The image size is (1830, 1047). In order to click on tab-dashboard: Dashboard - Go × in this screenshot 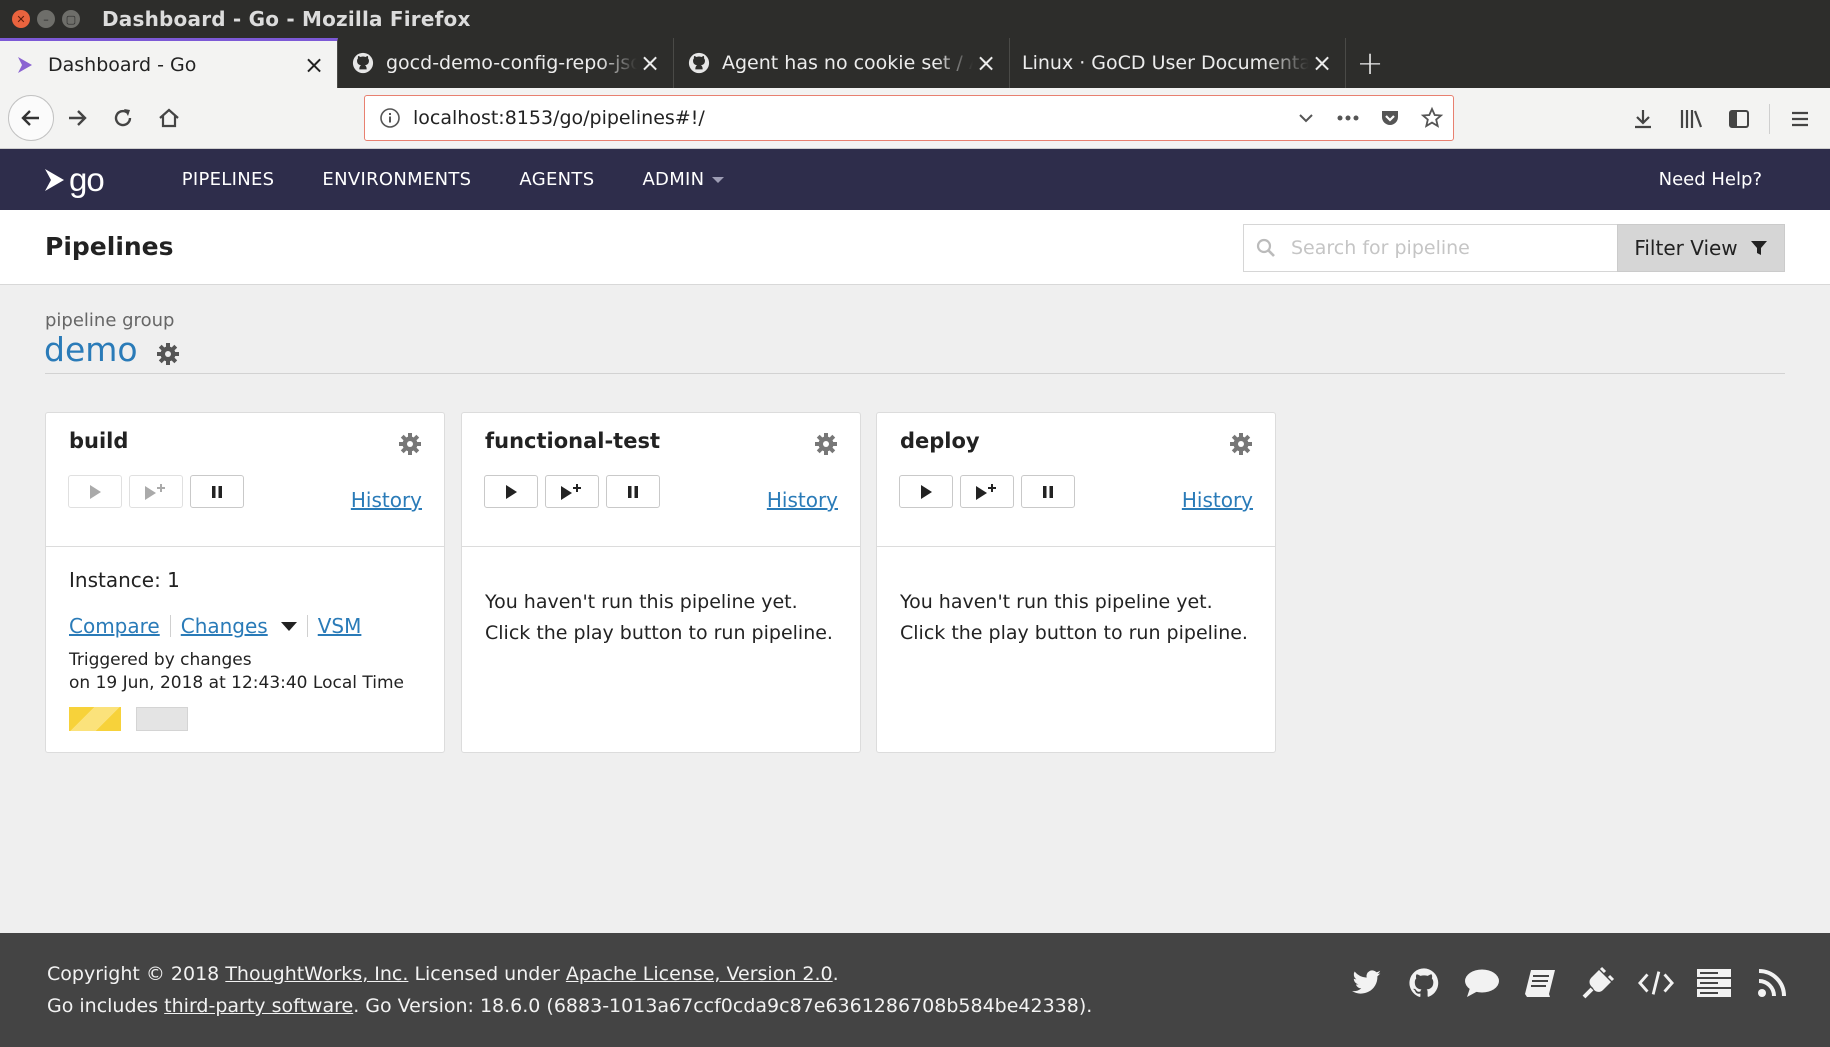, I will do `click(169, 63)`.